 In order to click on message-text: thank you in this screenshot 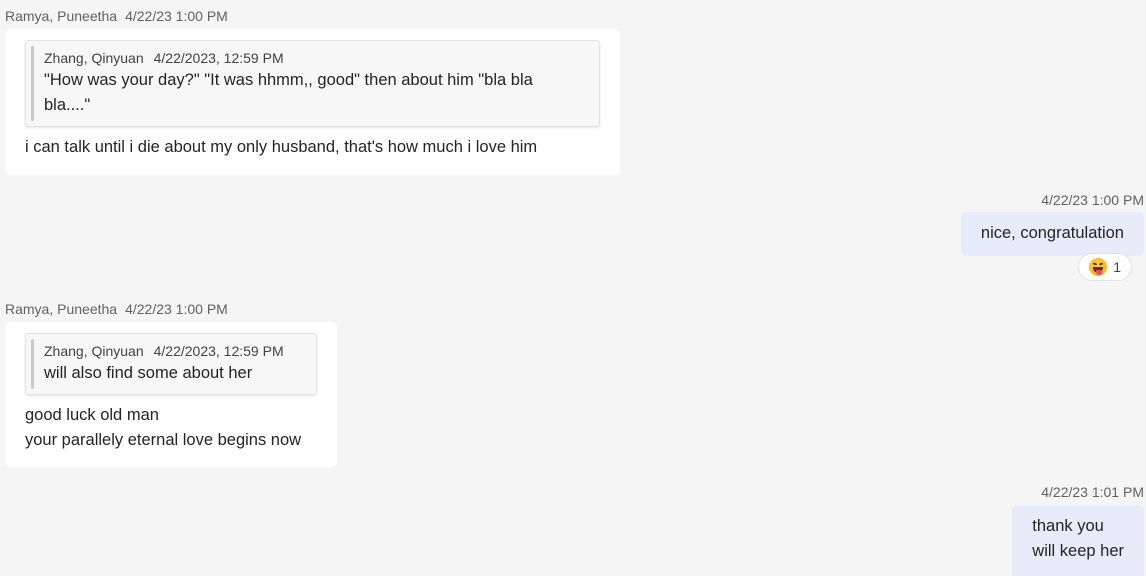, I will do `click(1068, 526)`.